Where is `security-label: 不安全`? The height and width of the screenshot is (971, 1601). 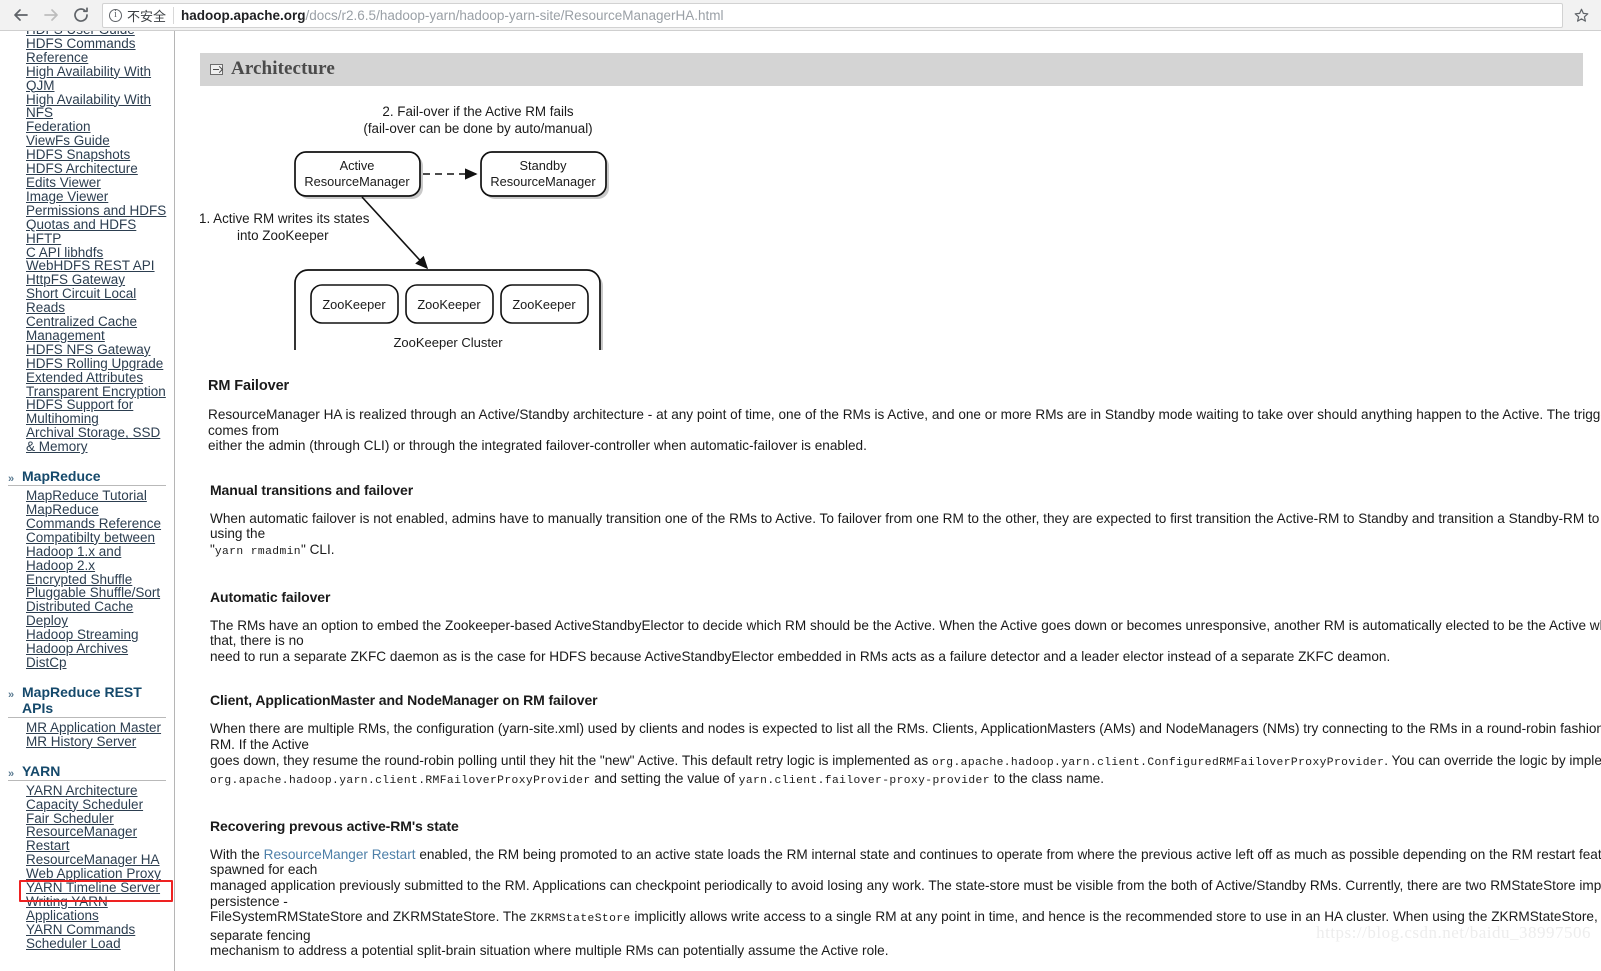
security-label: 不安全 is located at coordinates (147, 16).